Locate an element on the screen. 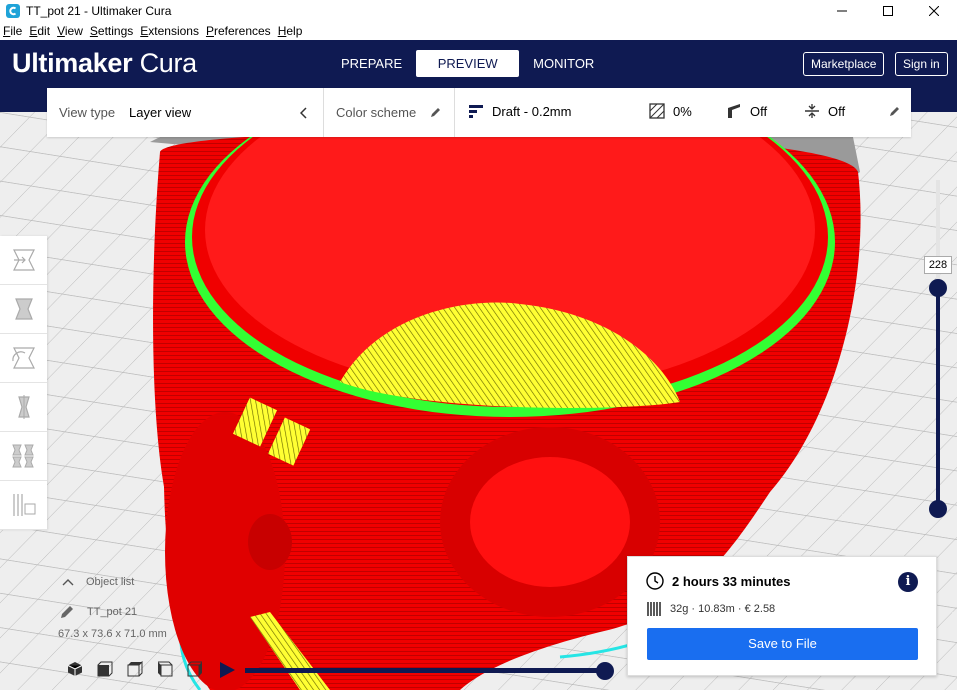 This screenshot has height=690, width=957. print-time: 2 hours 33 minutes is located at coordinates (718, 581).